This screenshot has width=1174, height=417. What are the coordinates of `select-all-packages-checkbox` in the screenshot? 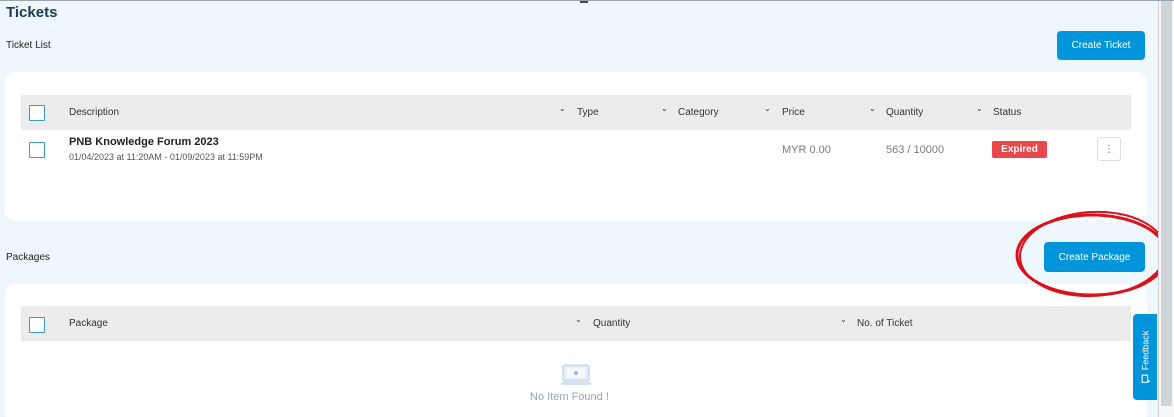 It's located at (37, 325).